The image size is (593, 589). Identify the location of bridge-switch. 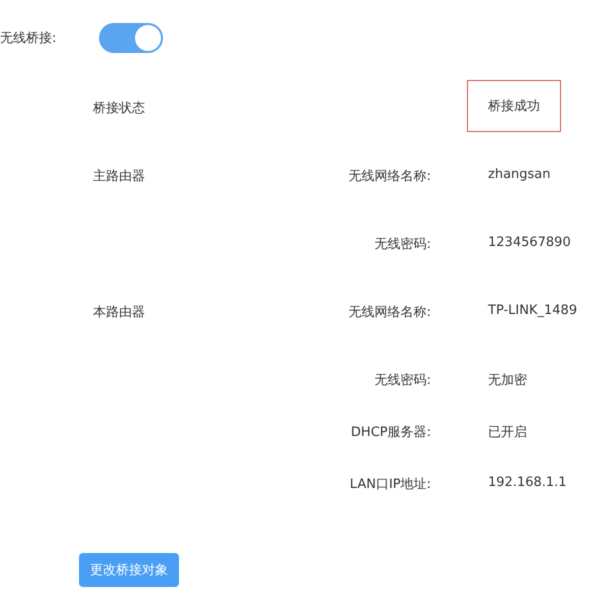
(131, 38).